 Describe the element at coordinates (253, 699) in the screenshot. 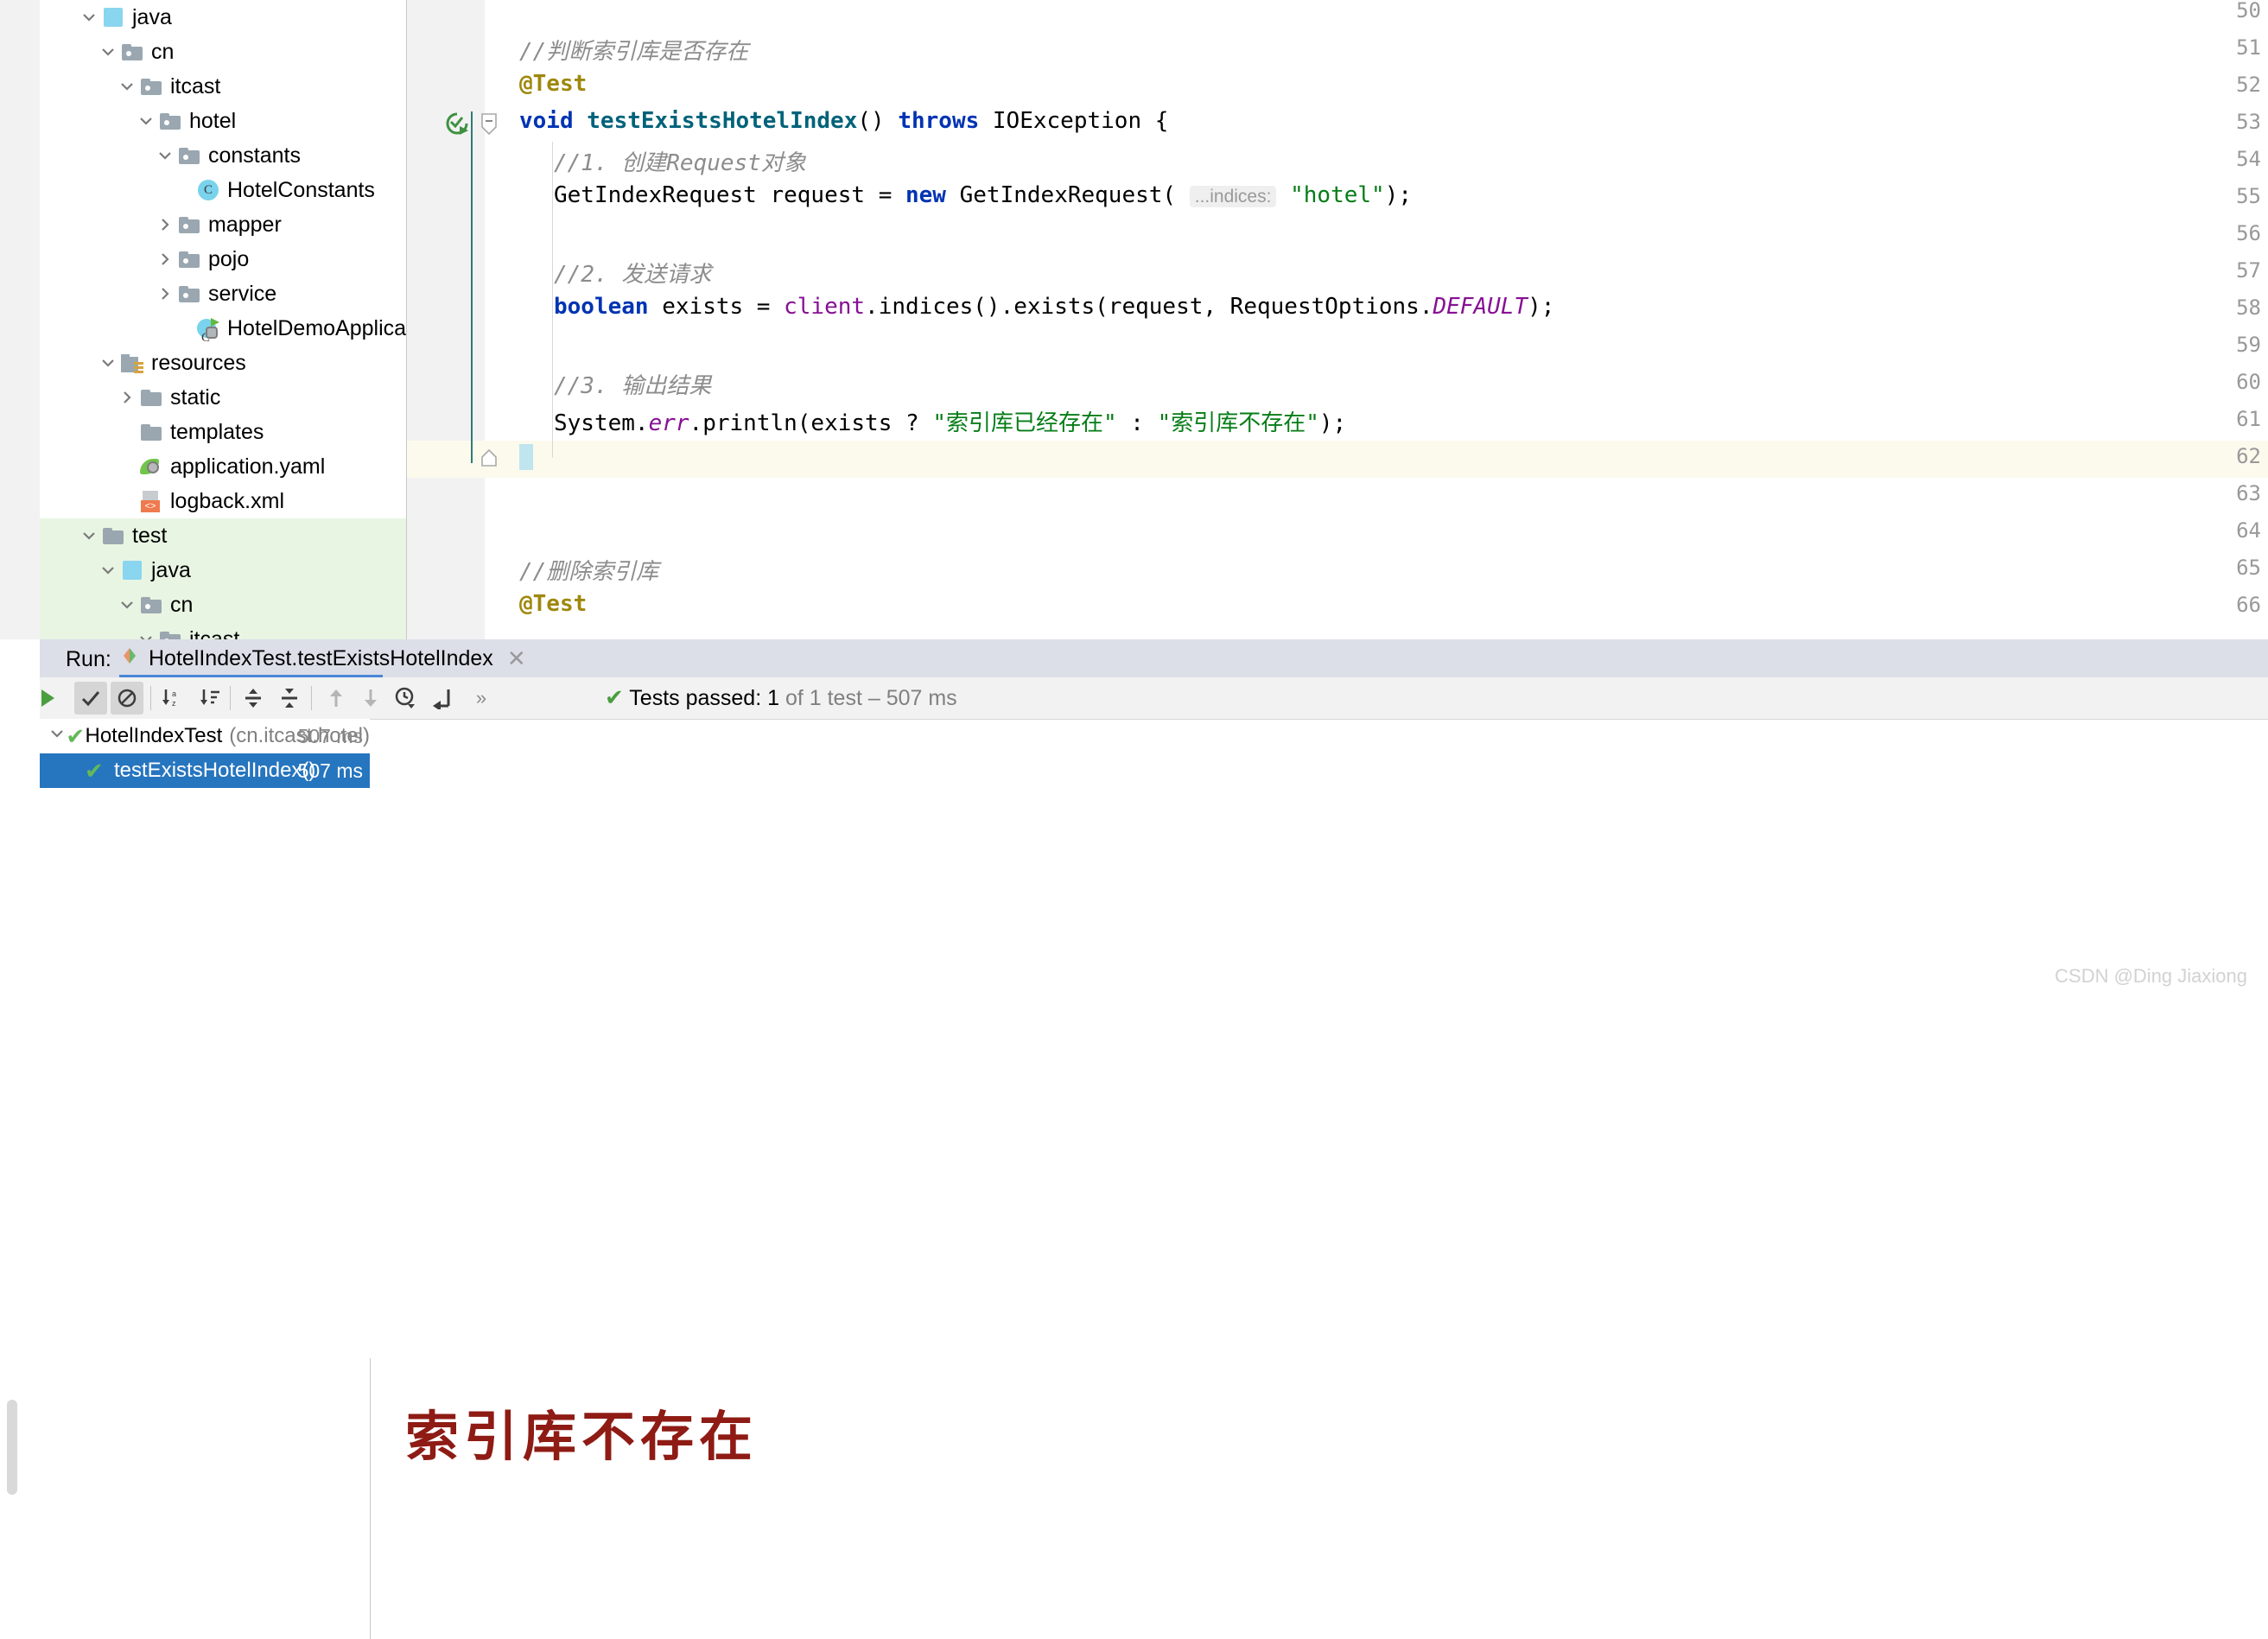

I see `expand-all-button` at that location.